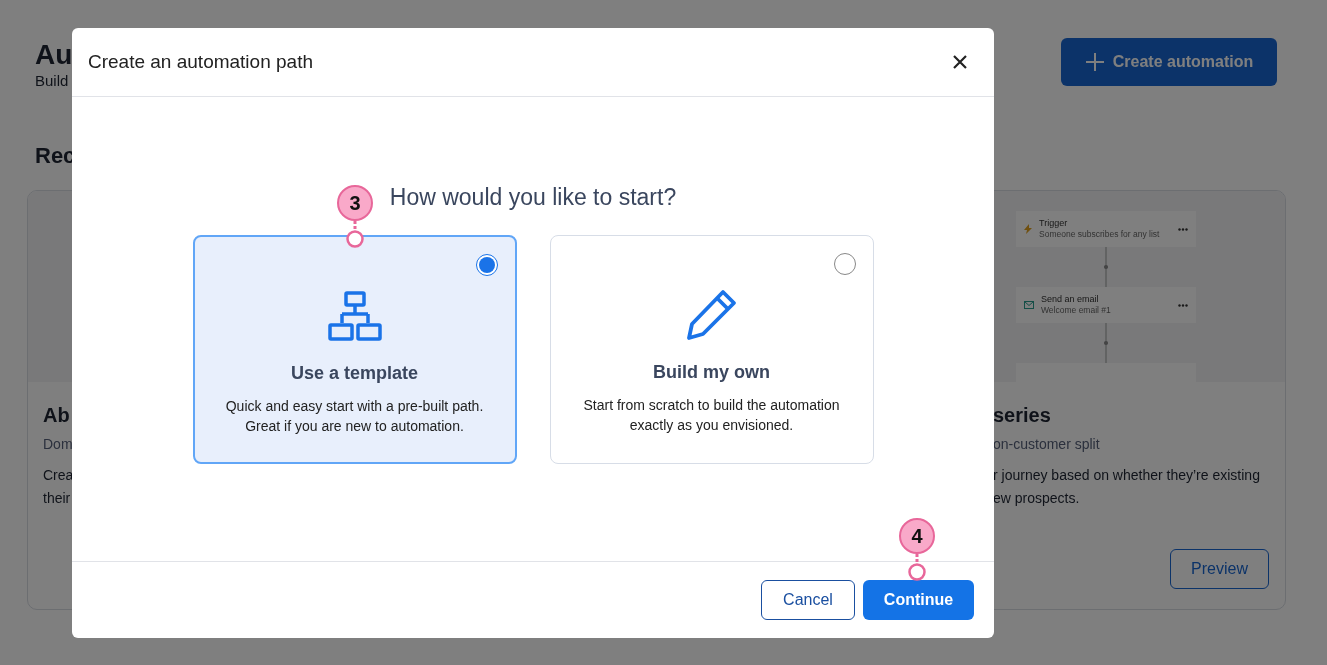 The width and height of the screenshot is (1327, 665). What do you see at coordinates (200, 62) in the screenshot?
I see `dialog-title: Create an automation path` at bounding box center [200, 62].